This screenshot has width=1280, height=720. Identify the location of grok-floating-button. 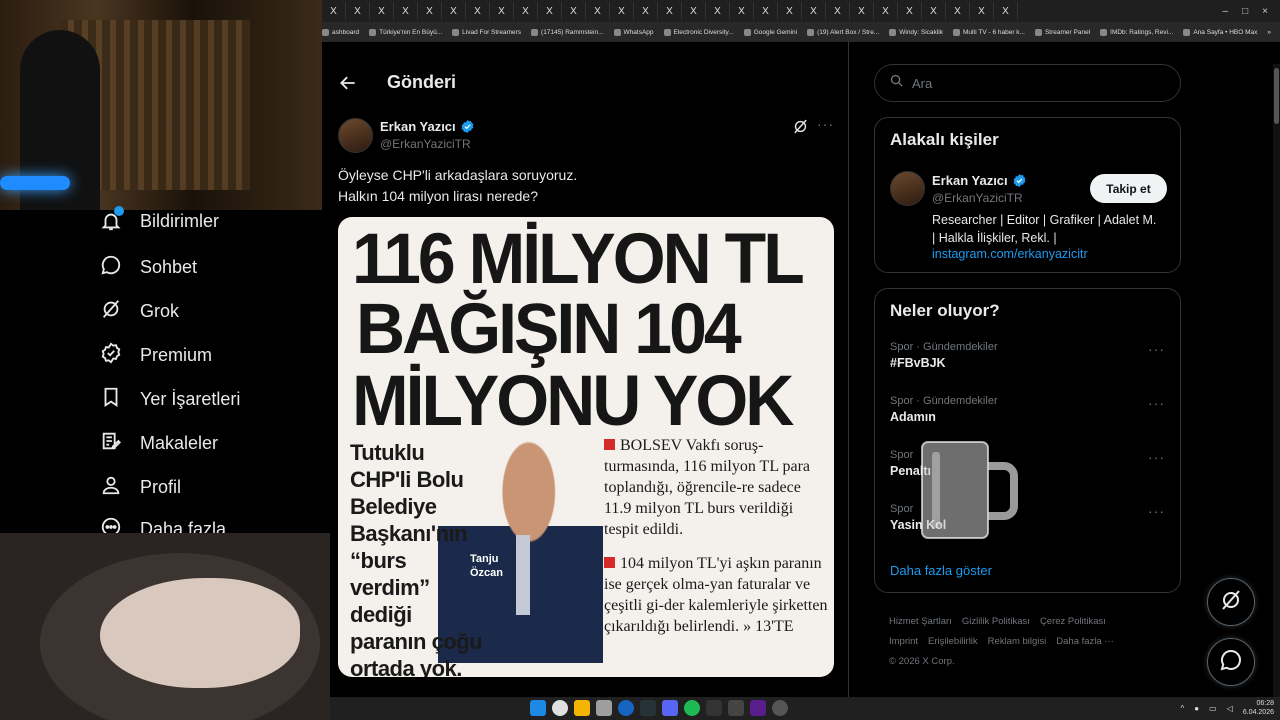
(1231, 602).